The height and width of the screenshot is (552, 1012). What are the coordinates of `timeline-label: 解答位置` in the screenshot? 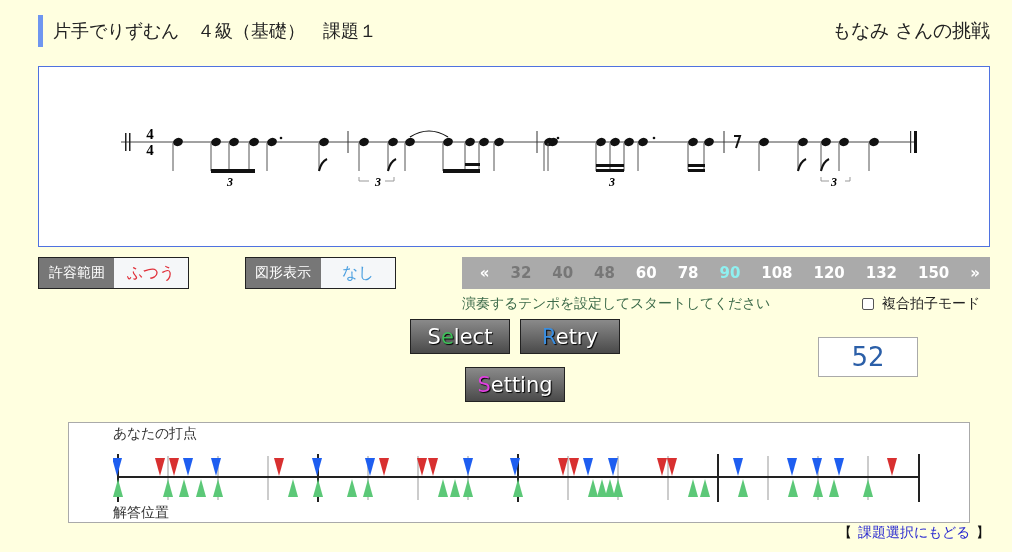 It's located at (141, 512).